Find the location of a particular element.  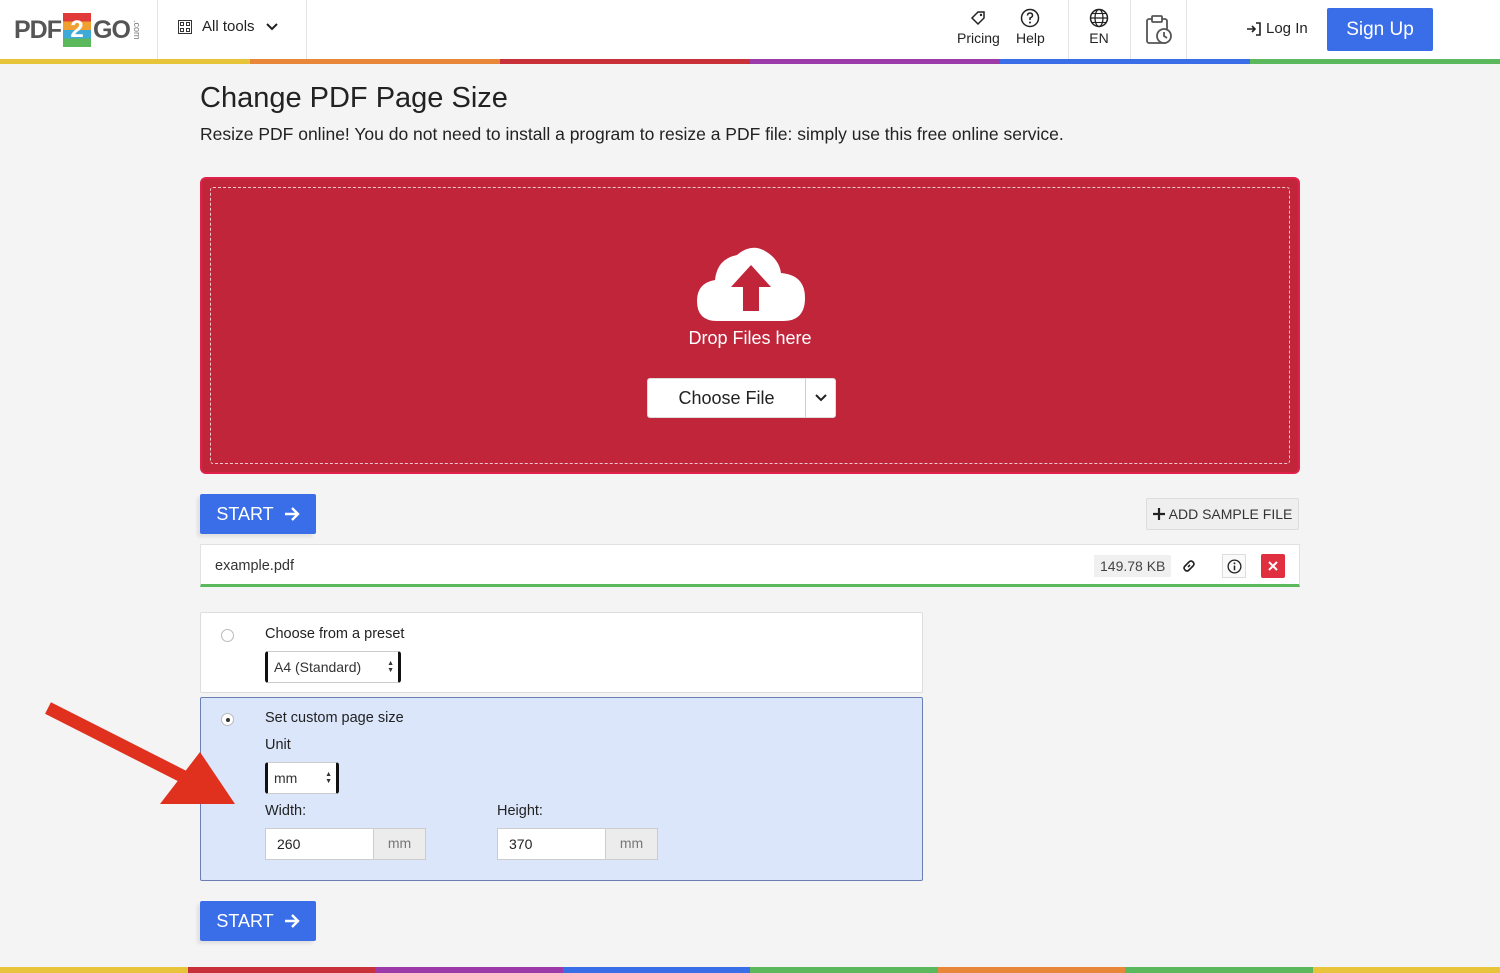

start-button-bottom: START is located at coordinates (258, 921).